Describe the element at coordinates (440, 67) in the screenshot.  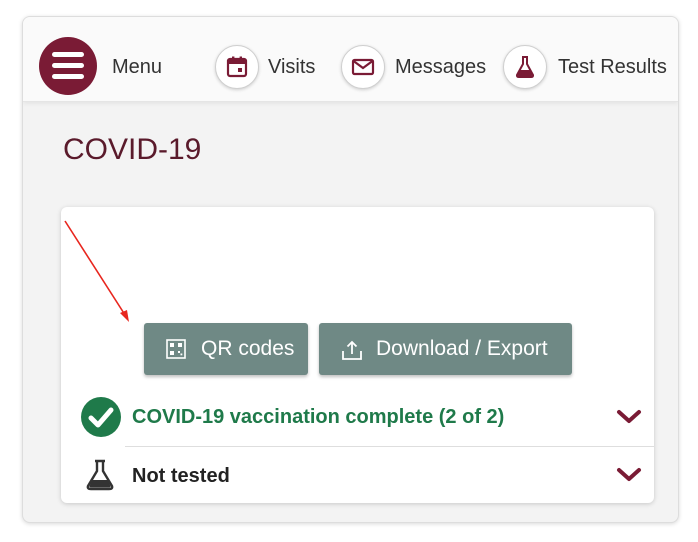
I see `nav-item-messages: Messages` at that location.